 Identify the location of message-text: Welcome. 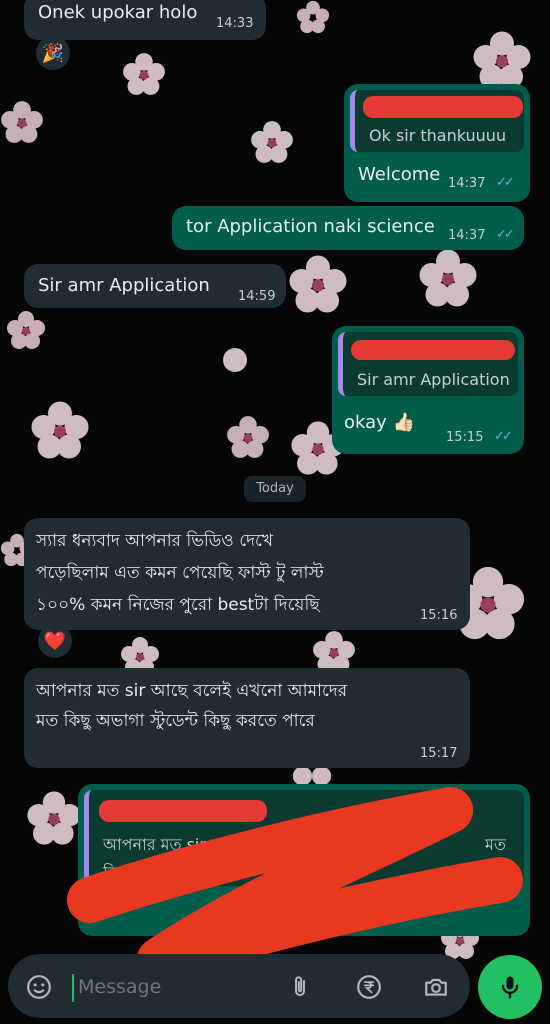
(399, 174).